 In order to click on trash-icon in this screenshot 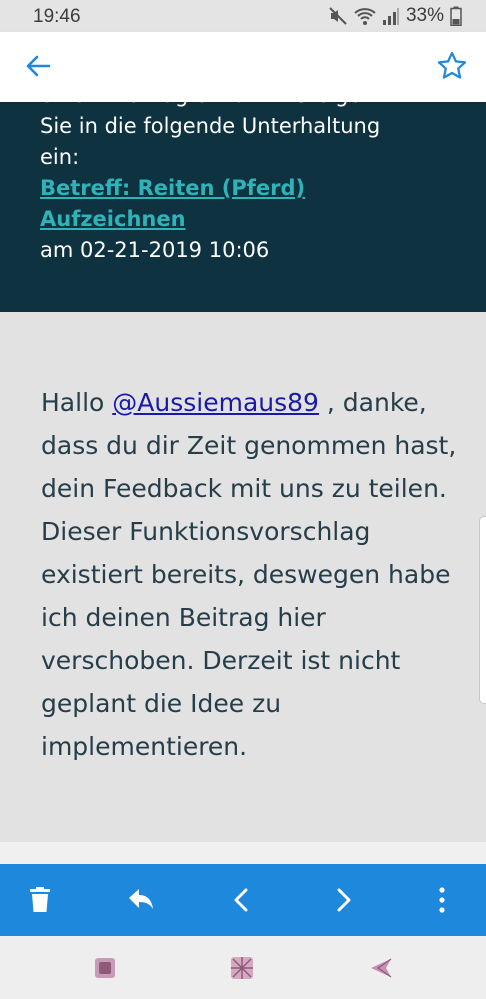, I will do `click(40, 899)`.